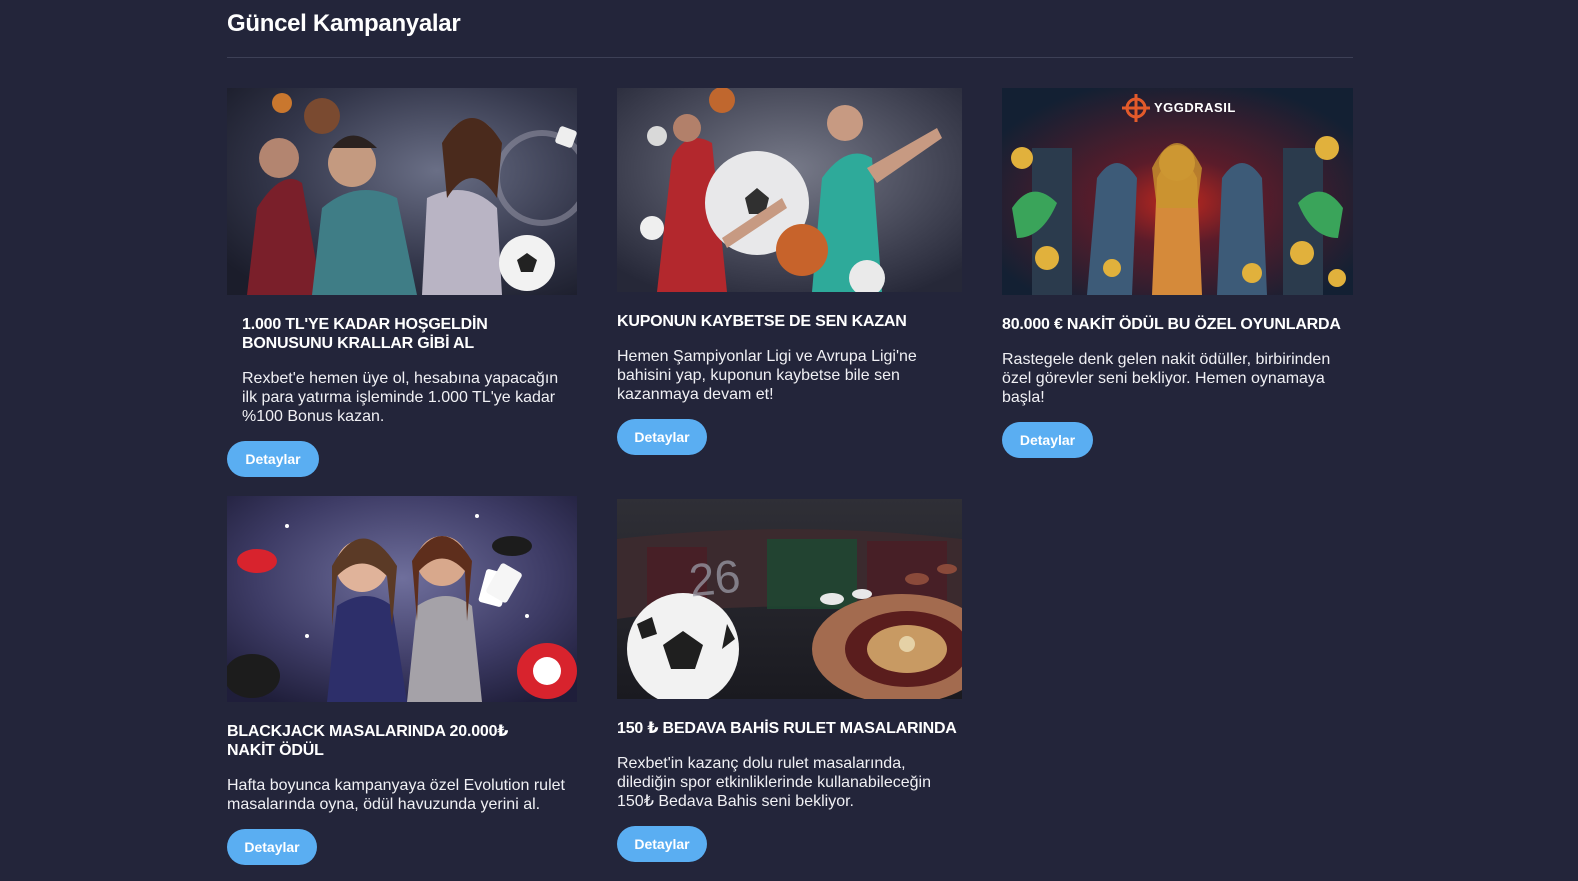 The image size is (1578, 881). What do you see at coordinates (787, 728) in the screenshot?
I see `campaign-title-roulette: 150 ₺ BEDAVA BAHİS RULET MASALARINDA` at bounding box center [787, 728].